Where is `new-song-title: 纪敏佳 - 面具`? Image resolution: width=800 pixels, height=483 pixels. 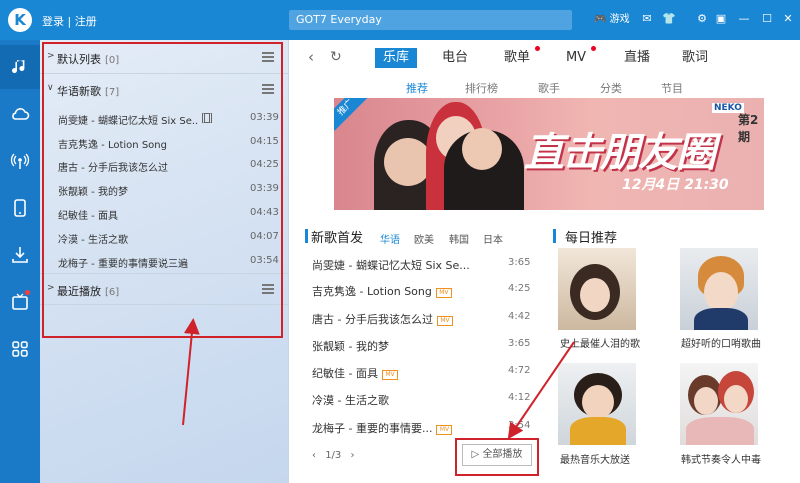 new-song-title: 纪敏佳 - 面具 is located at coordinates (345, 373).